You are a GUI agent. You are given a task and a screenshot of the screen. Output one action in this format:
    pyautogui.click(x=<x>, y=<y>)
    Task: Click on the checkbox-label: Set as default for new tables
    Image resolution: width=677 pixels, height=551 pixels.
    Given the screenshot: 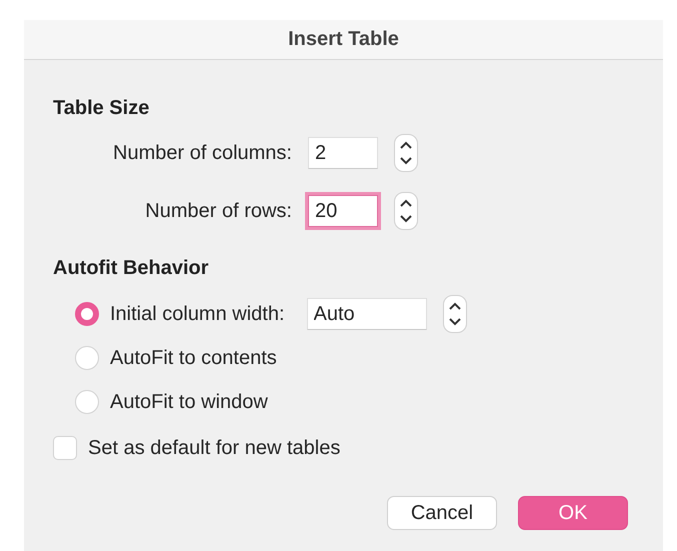 What is the action you would take?
    pyautogui.click(x=214, y=448)
    